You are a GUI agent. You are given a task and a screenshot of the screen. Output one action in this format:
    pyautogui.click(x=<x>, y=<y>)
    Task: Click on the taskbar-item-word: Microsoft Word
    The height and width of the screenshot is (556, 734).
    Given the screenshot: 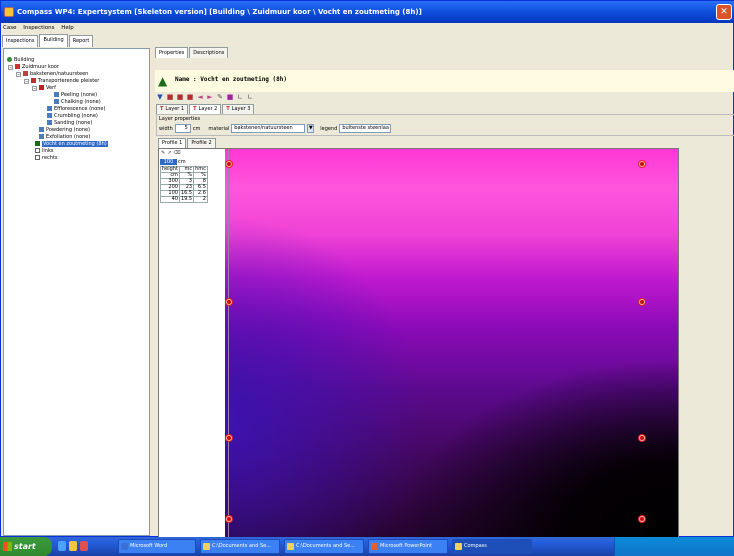 What is the action you would take?
    pyautogui.click(x=157, y=546)
    